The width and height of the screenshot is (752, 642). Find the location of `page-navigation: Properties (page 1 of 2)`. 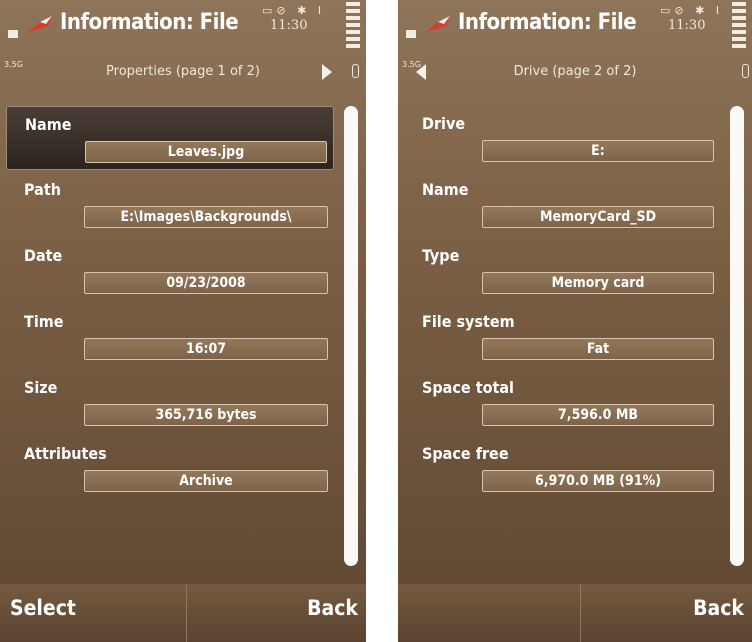

page-navigation: Properties (page 1 of 2) is located at coordinates (183, 72).